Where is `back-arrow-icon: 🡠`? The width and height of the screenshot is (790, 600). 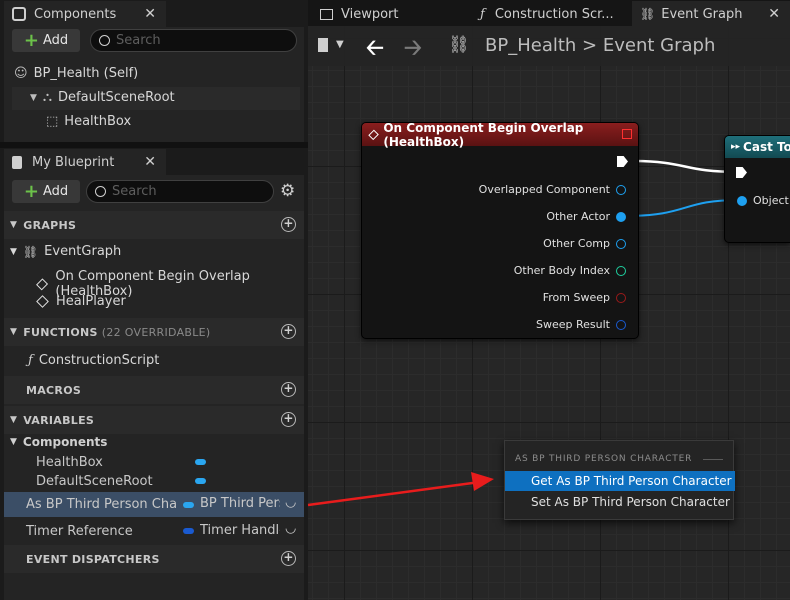 back-arrow-icon: 🡠 is located at coordinates (375, 50).